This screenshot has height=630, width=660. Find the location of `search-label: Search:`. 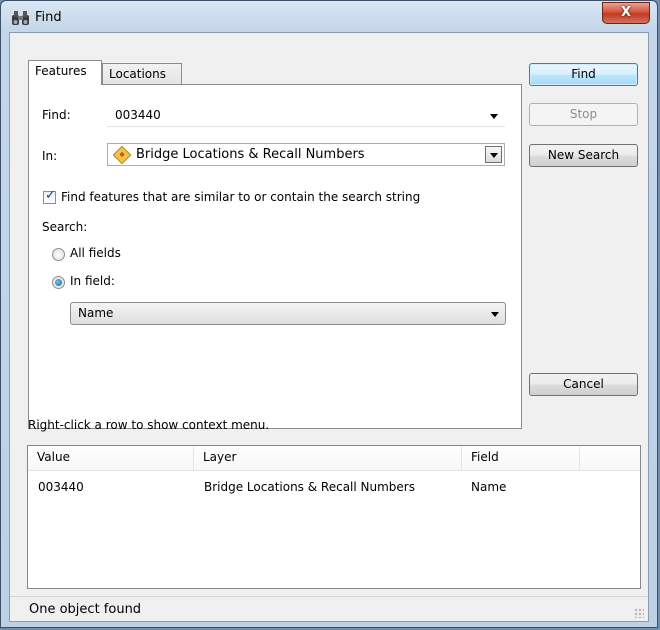

search-label: Search: is located at coordinates (65, 227).